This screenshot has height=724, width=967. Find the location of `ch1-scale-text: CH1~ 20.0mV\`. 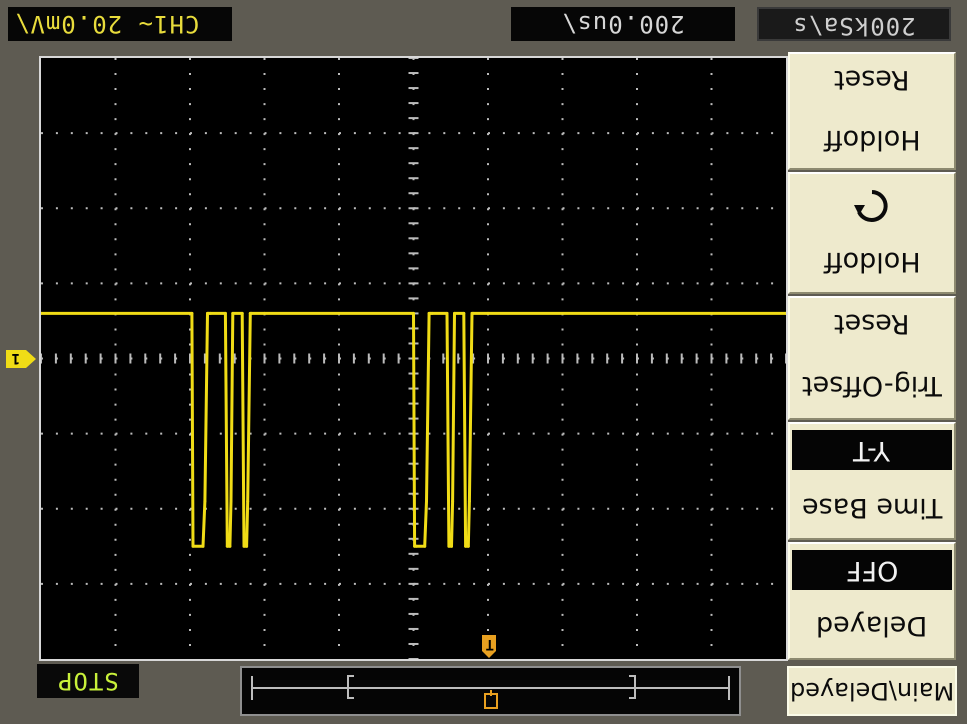

ch1-scale-text: CH1~ 20.0mV\ is located at coordinates (107, 24).